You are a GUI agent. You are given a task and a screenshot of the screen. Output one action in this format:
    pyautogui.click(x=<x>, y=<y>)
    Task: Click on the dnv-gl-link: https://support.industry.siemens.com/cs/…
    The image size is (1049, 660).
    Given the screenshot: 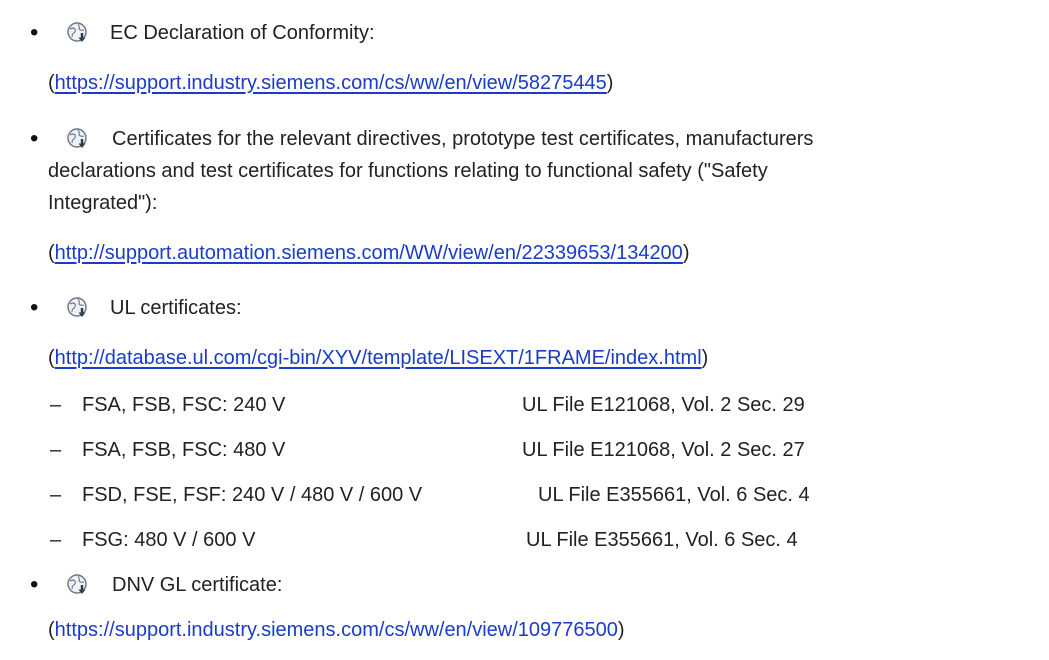 What is the action you would take?
    pyautogui.click(x=336, y=630)
    